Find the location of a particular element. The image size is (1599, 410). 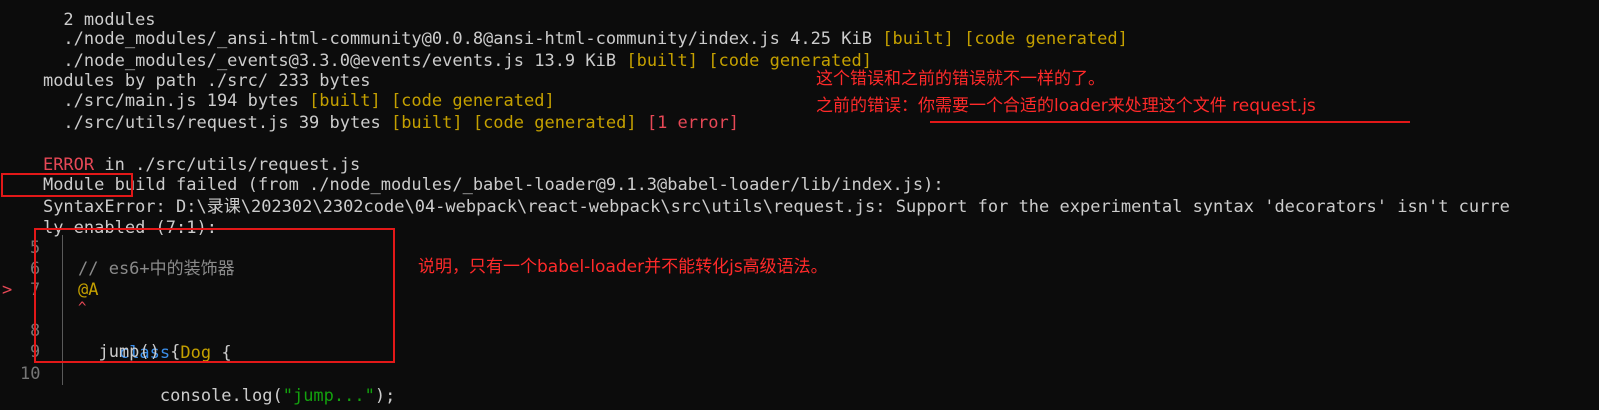

string-literal: "jump..." is located at coordinates (328, 396).